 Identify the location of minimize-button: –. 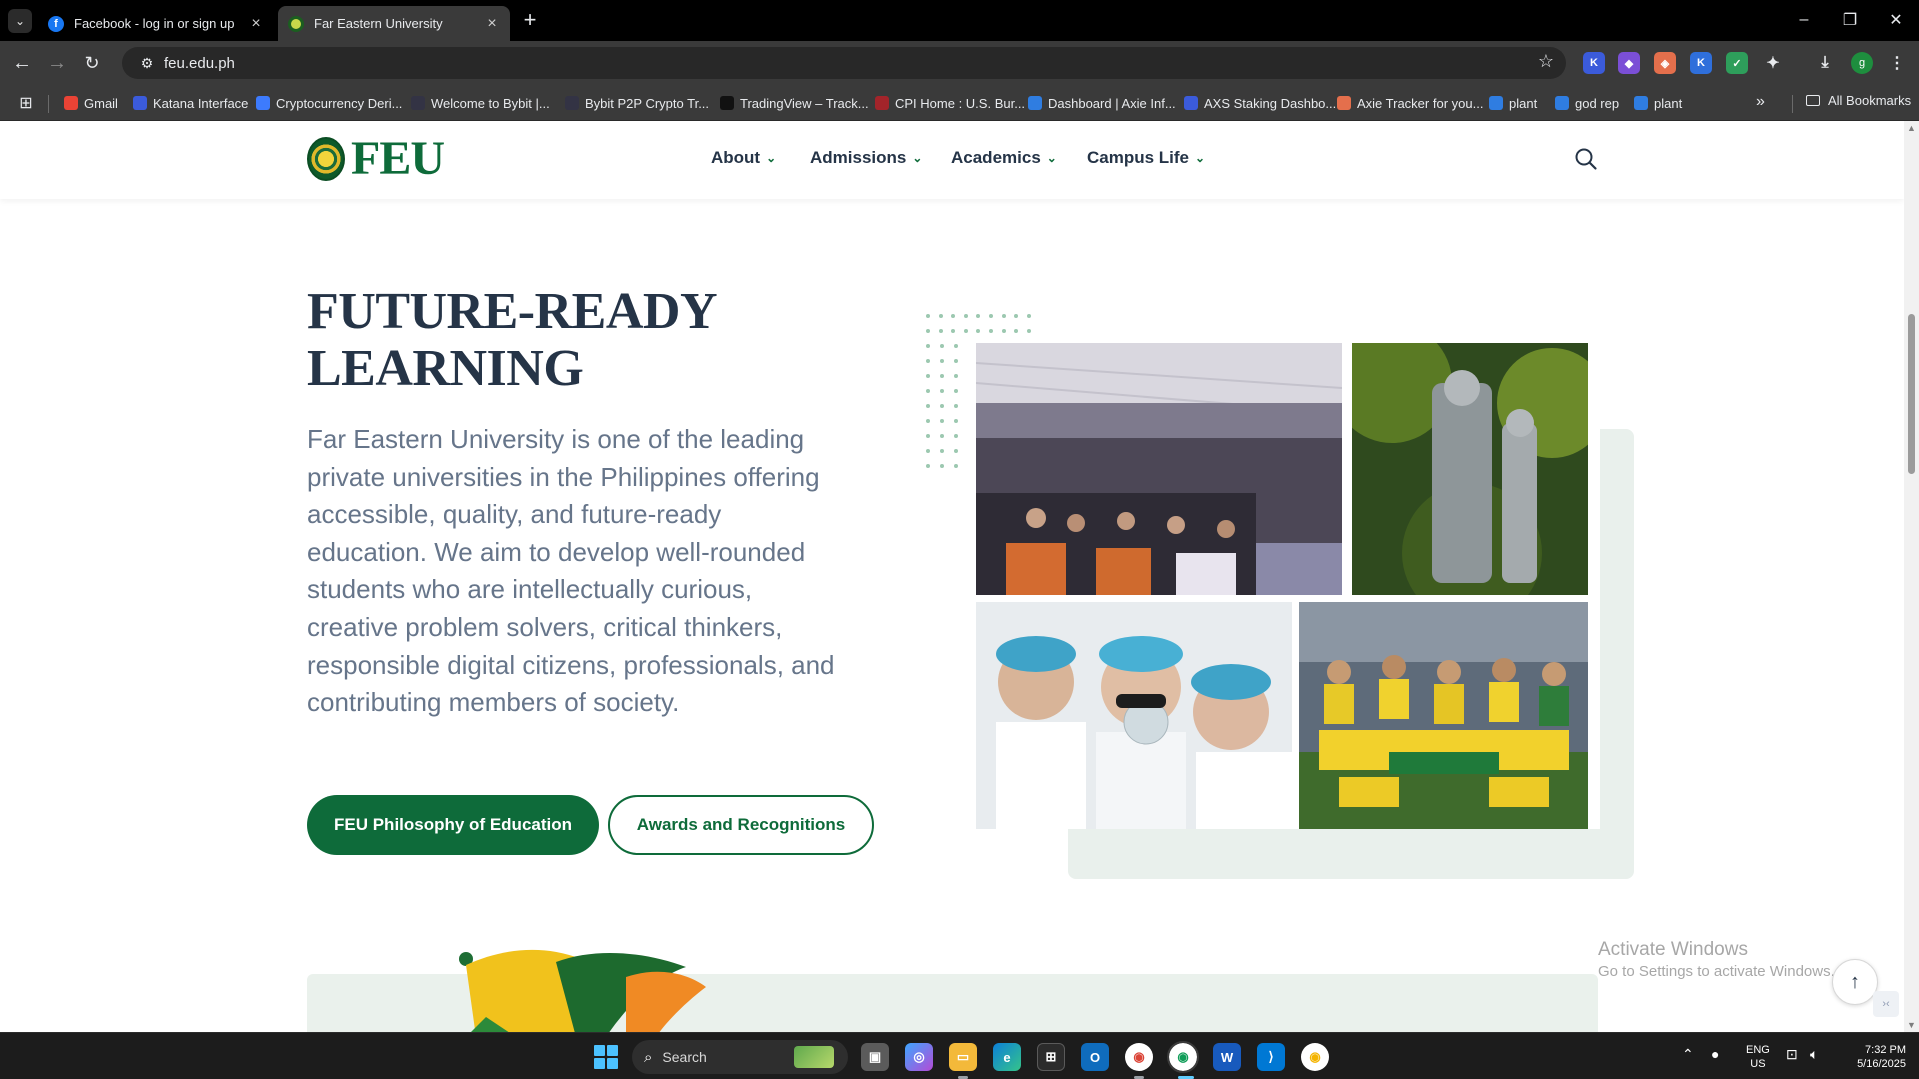
(1804, 20).